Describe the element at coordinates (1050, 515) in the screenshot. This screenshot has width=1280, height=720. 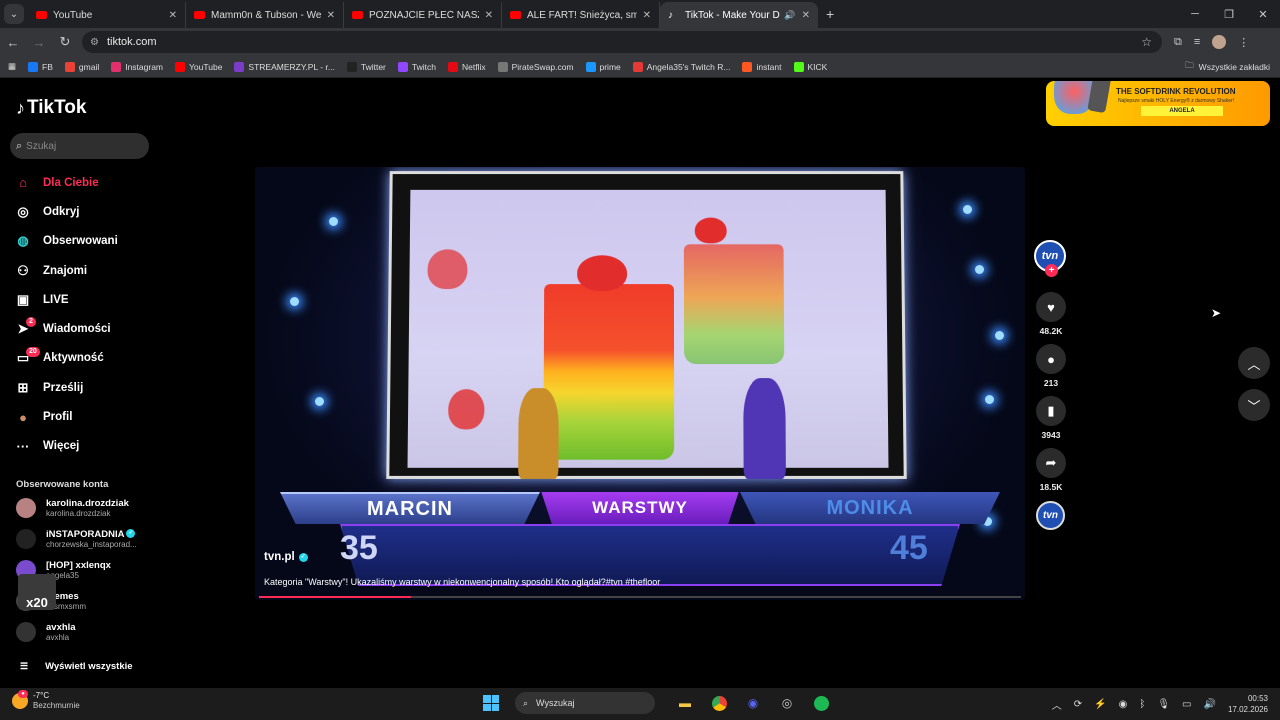
I see `music-disc: tvn` at that location.